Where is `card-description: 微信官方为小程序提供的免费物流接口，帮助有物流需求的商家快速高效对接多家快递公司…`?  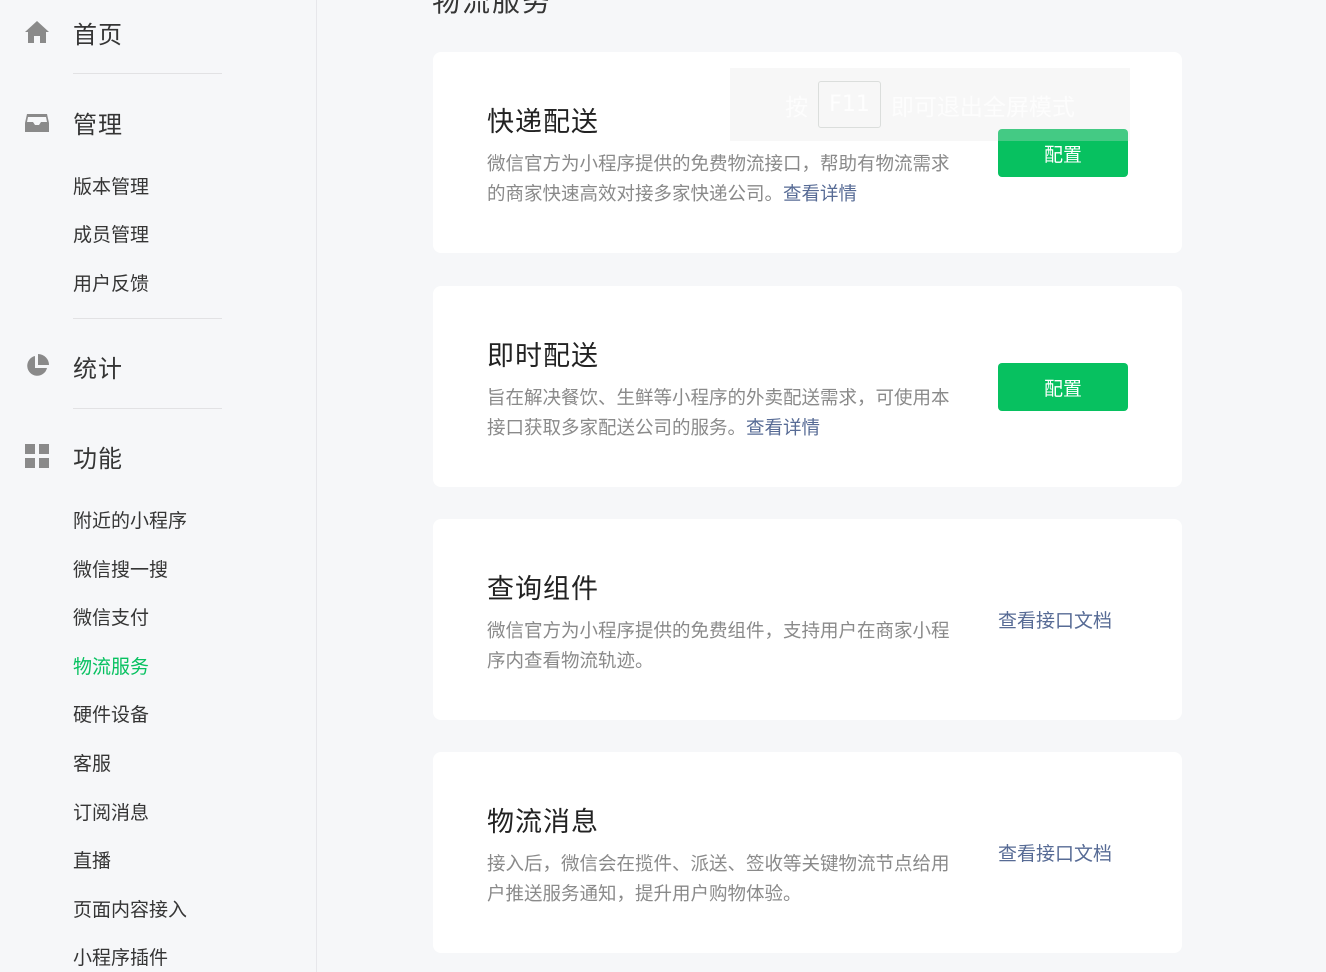
card-description: 微信官方为小程序提供的免费物流接口，帮助有物流需求的商家快速高效对接多家快递公司… is located at coordinates (718, 179).